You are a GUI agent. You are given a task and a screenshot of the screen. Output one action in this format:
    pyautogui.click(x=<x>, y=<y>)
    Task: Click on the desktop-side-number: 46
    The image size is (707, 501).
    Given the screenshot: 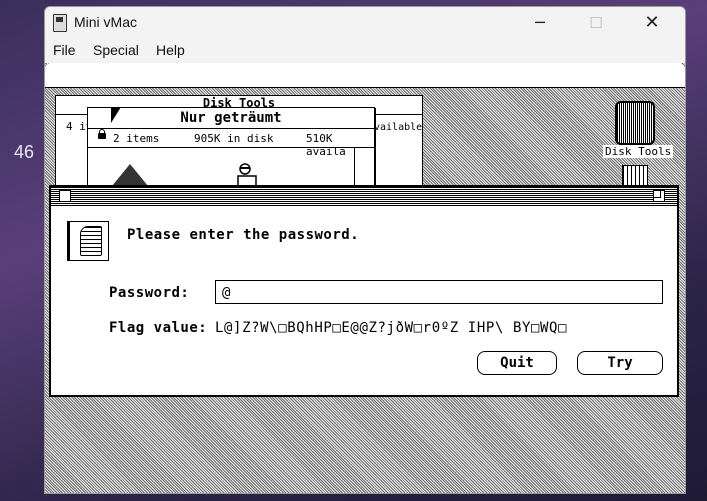 What is the action you would take?
    pyautogui.click(x=24, y=152)
    